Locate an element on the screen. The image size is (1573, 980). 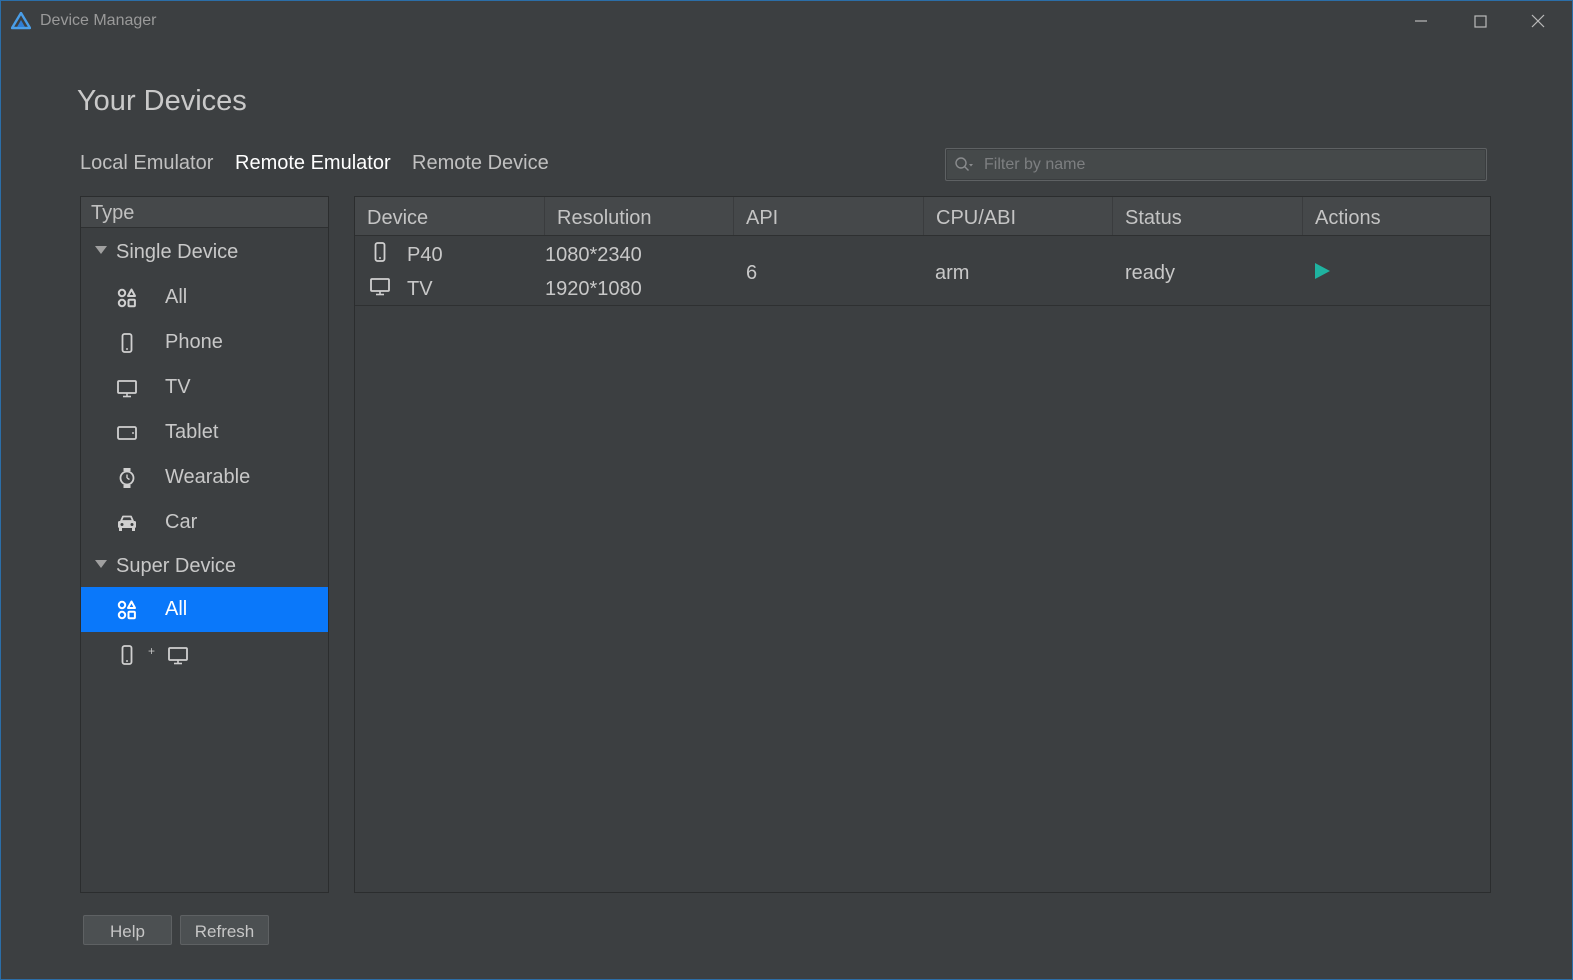
minimize-icon is located at coordinates (1421, 21).